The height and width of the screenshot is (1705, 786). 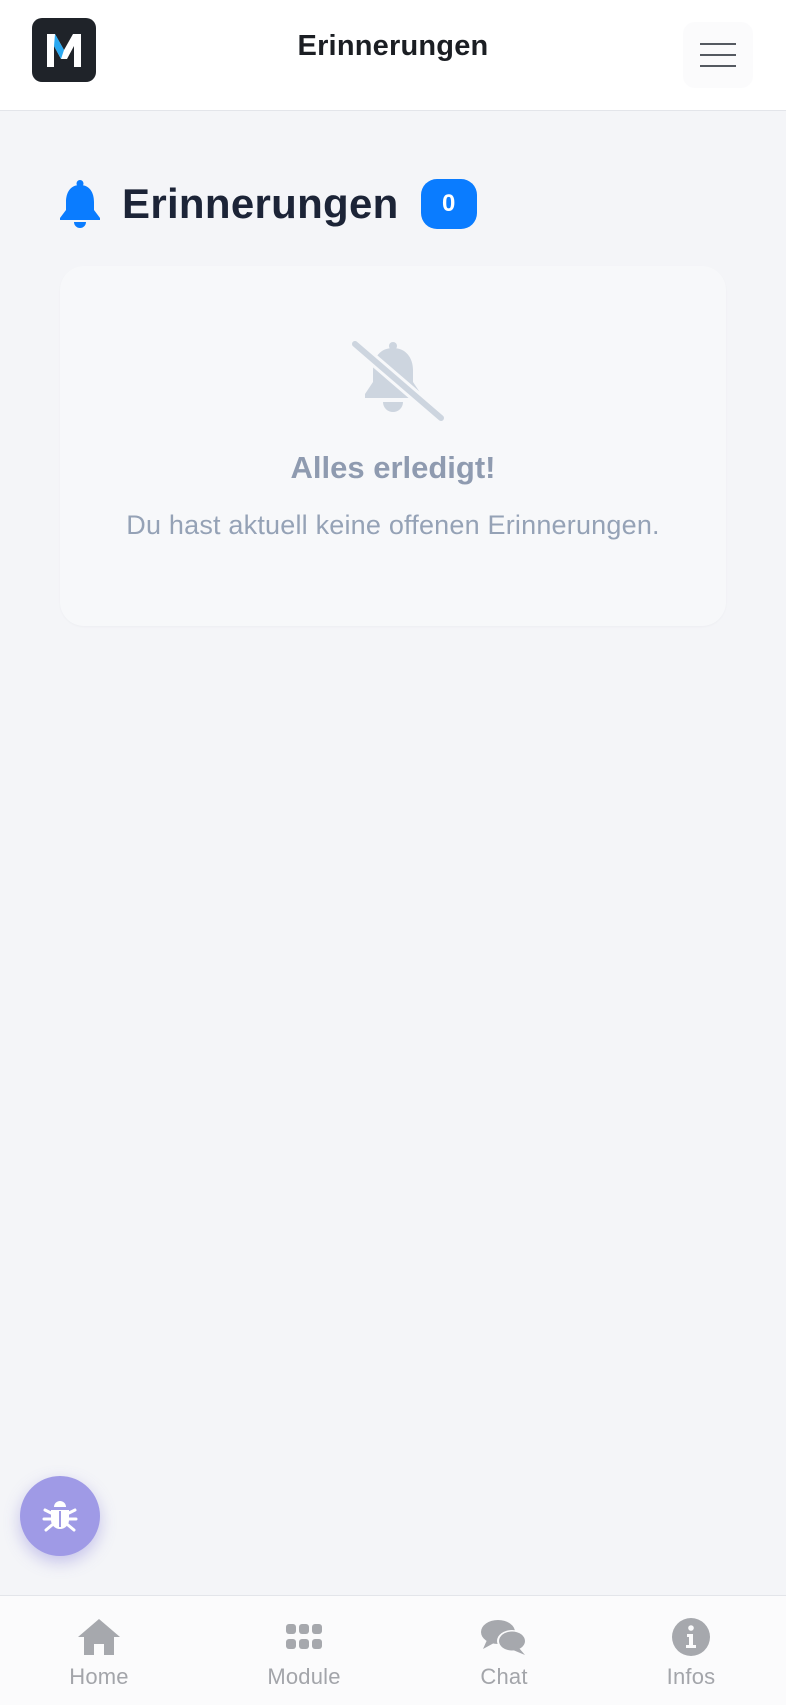 I want to click on hamburger-menu-icon, so click(x=718, y=55).